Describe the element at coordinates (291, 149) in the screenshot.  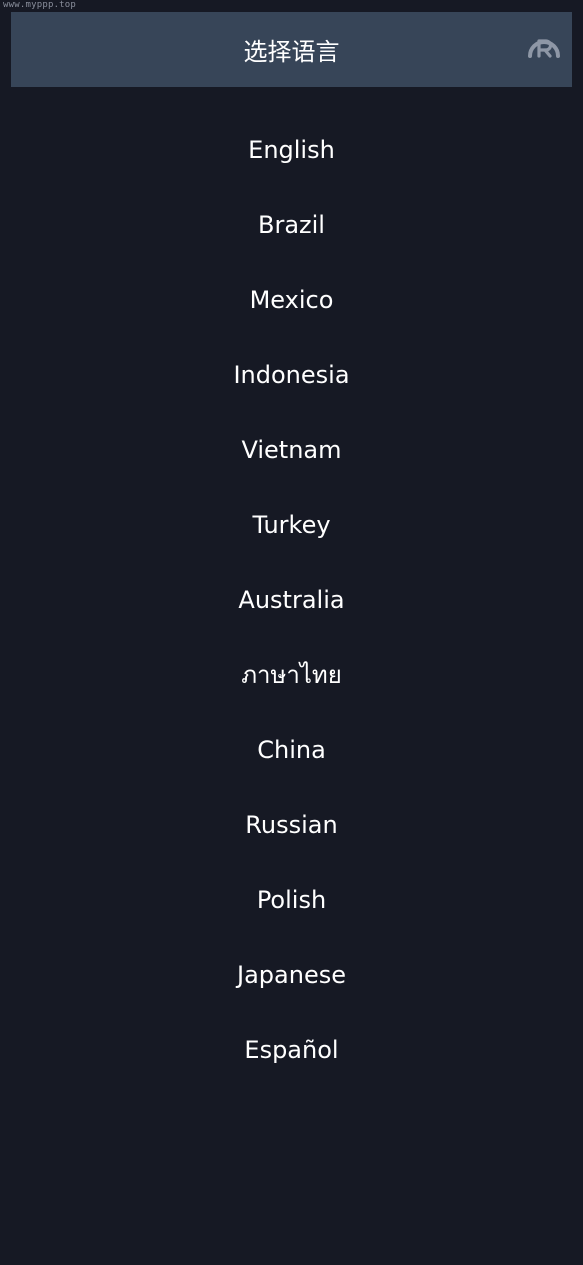
I see `language-option-english: English` at that location.